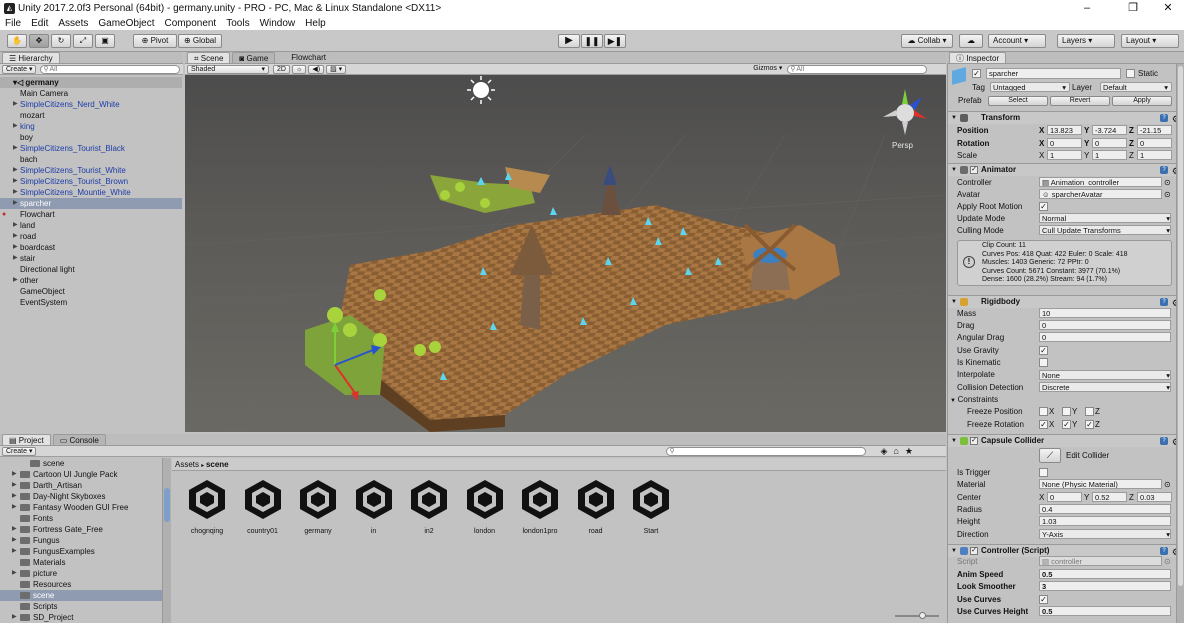  What do you see at coordinates (91, 137) in the screenshot?
I see `hierarchy-item: boy` at bounding box center [91, 137].